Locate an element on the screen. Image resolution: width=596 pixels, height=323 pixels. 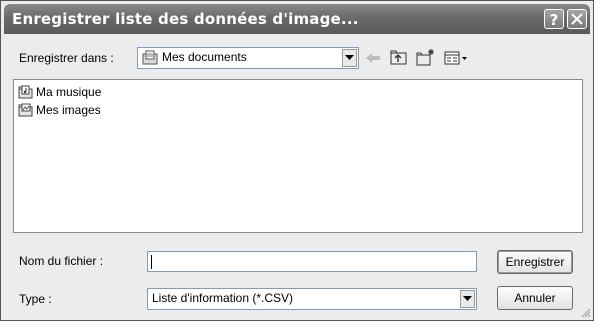
resize-grip-icon is located at coordinates (585, 312).